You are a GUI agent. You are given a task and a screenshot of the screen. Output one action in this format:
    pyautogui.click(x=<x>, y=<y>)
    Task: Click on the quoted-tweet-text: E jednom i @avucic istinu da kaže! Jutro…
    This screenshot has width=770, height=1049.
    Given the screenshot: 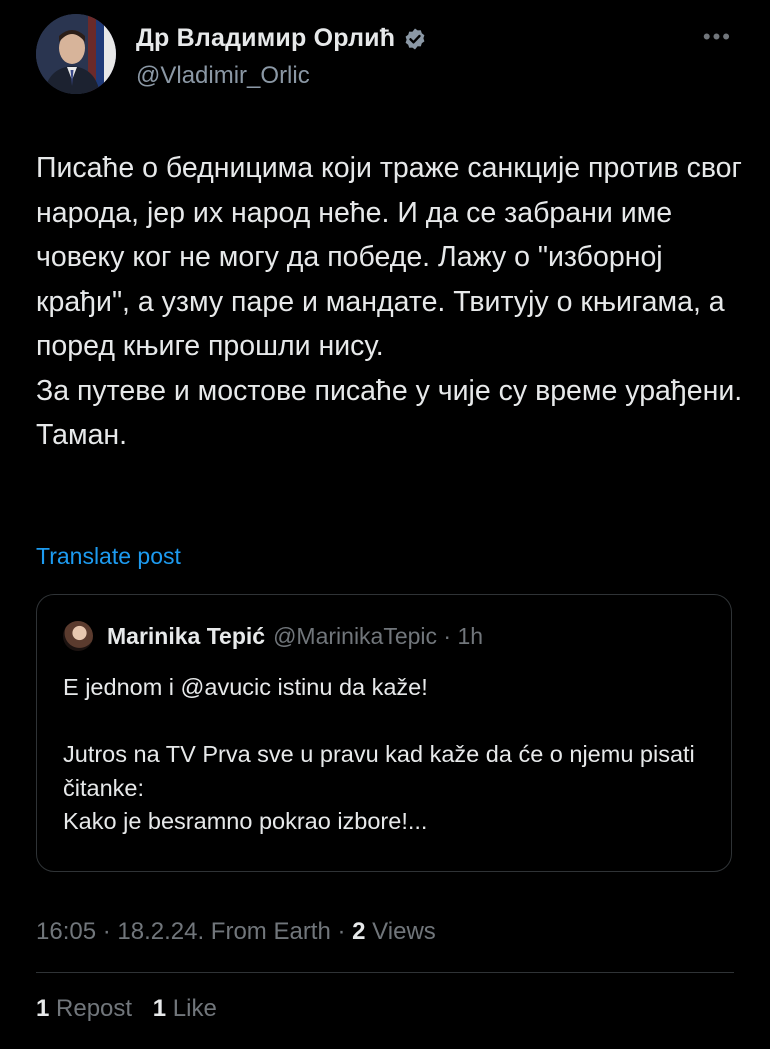 What is the action you would take?
    pyautogui.click(x=379, y=754)
    